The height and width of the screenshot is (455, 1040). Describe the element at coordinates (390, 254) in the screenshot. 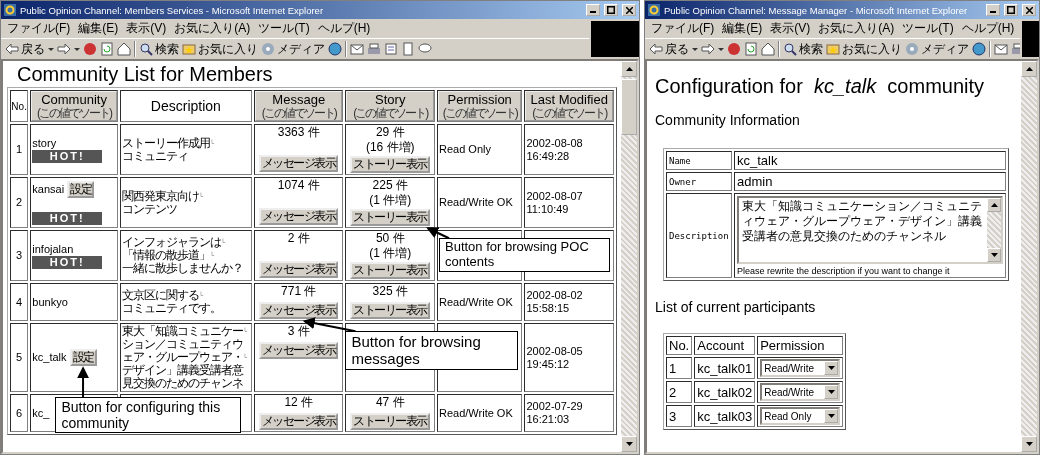

I see `story-increase: (1 件増)` at that location.